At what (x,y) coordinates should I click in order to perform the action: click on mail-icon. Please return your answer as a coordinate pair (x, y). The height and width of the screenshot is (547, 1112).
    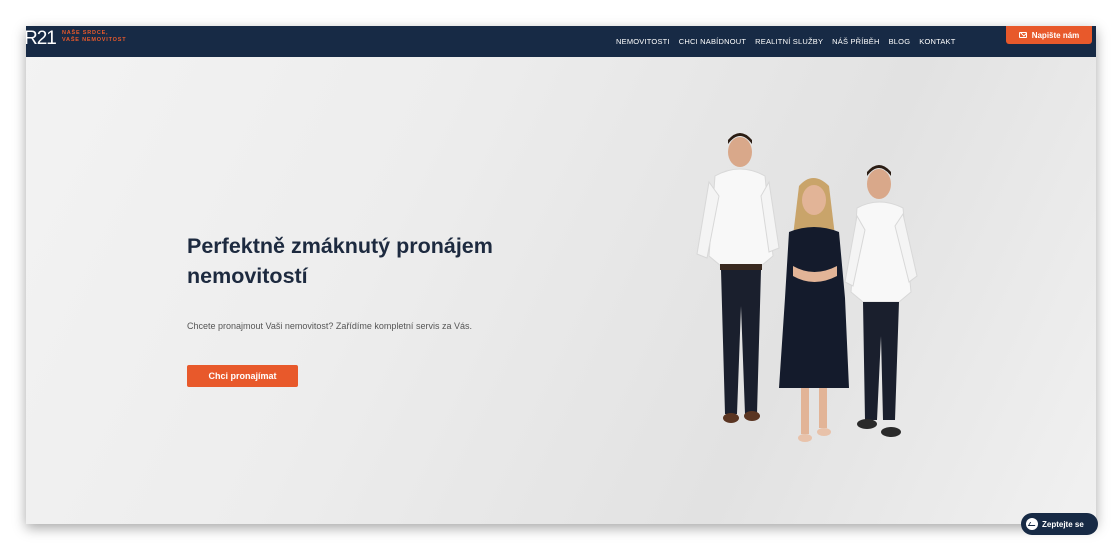
    Looking at the image, I should click on (1022, 35).